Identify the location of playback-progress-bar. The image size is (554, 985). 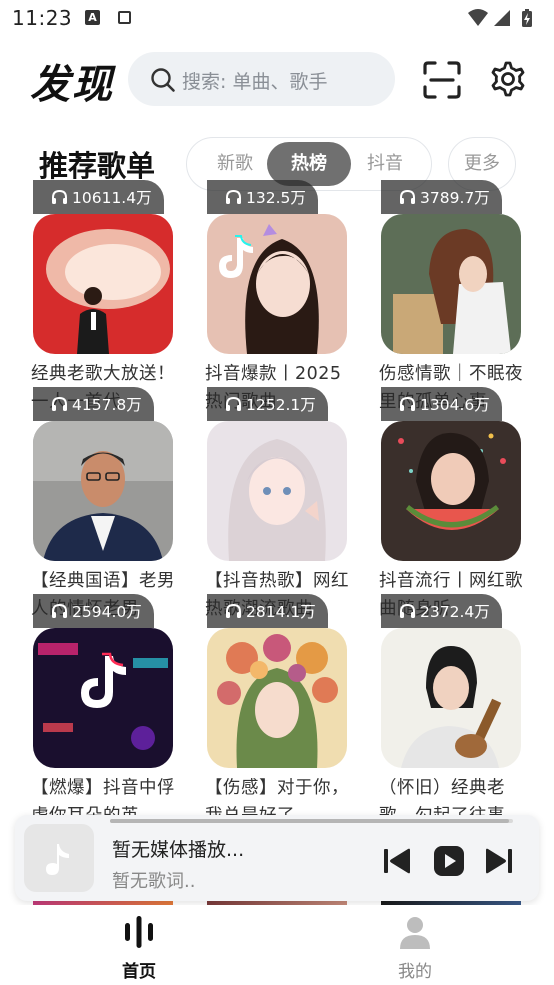
(311, 821).